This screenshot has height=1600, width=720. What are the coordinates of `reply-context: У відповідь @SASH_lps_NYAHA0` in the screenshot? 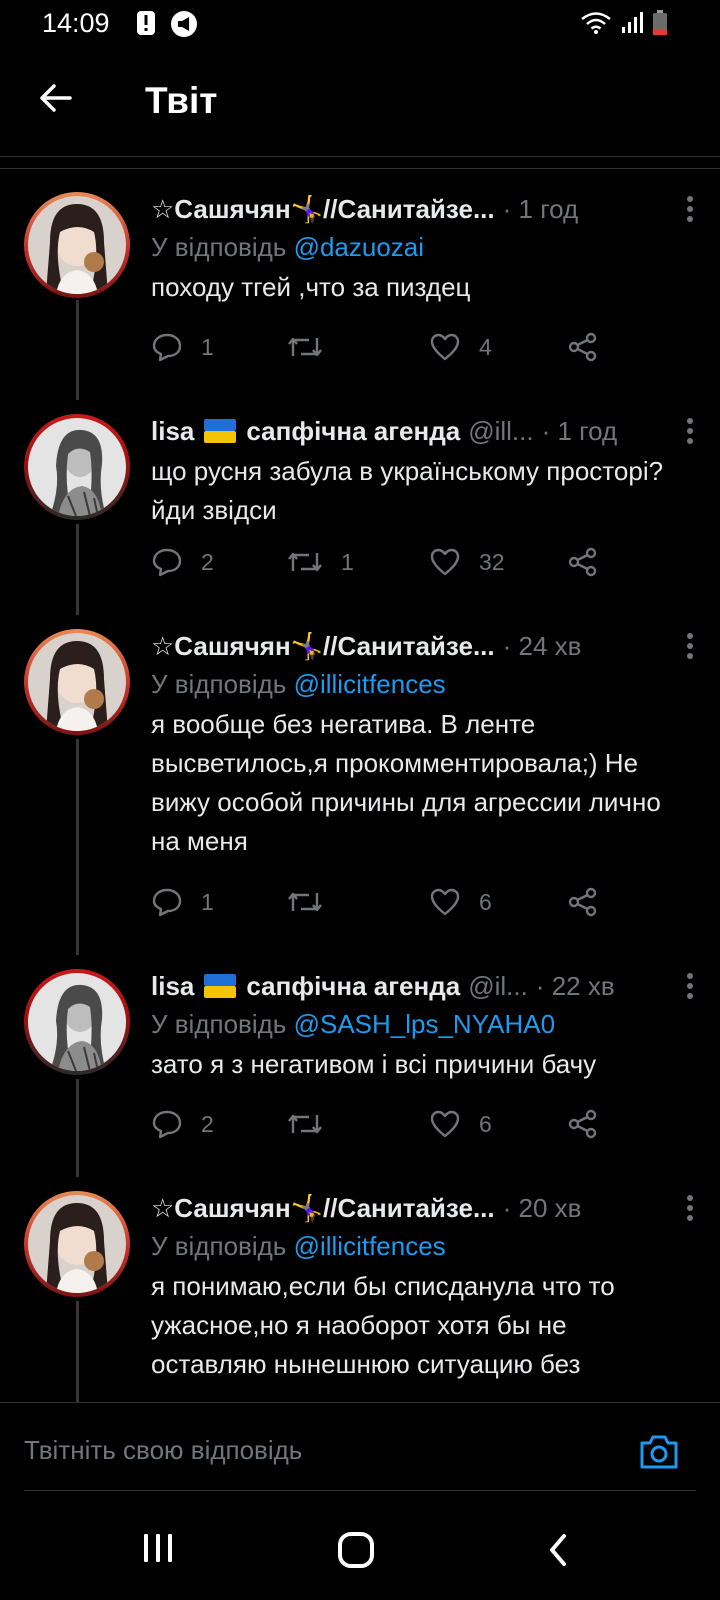 It's located at (417, 1024).